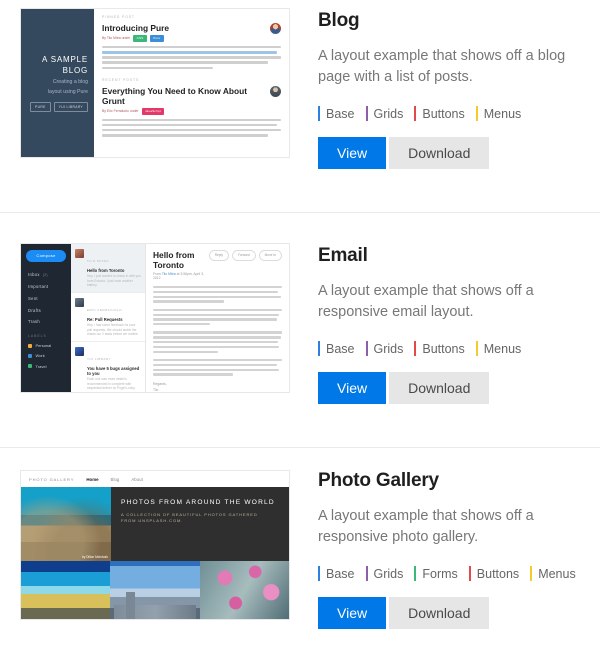  Describe the element at coordinates (156, 389) in the screenshot. I see `email-thumb-signoff-2: Tilo` at that location.